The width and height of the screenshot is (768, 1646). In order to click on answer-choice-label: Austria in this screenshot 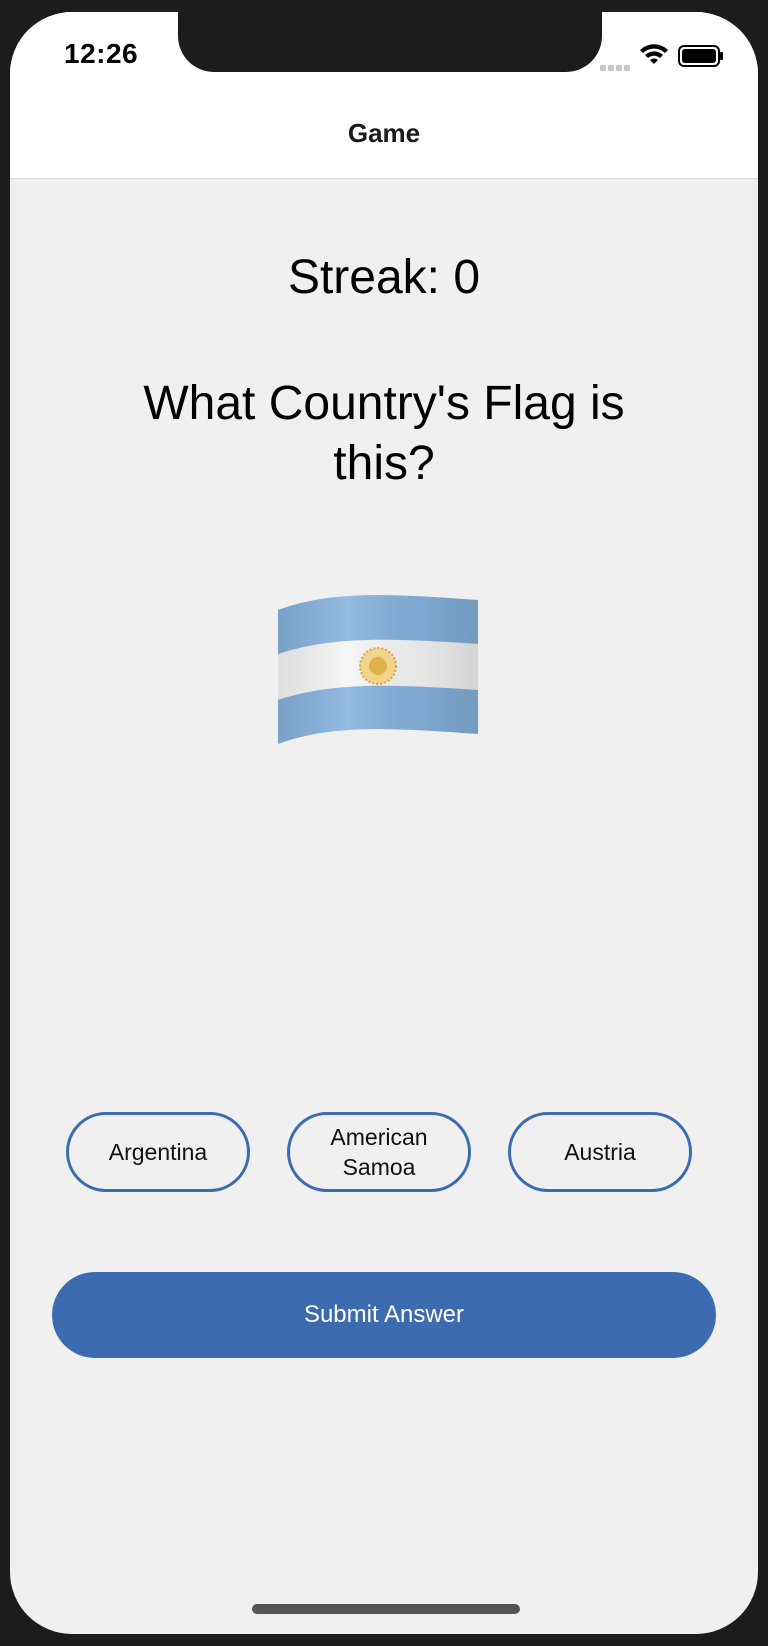, I will do `click(600, 1152)`.